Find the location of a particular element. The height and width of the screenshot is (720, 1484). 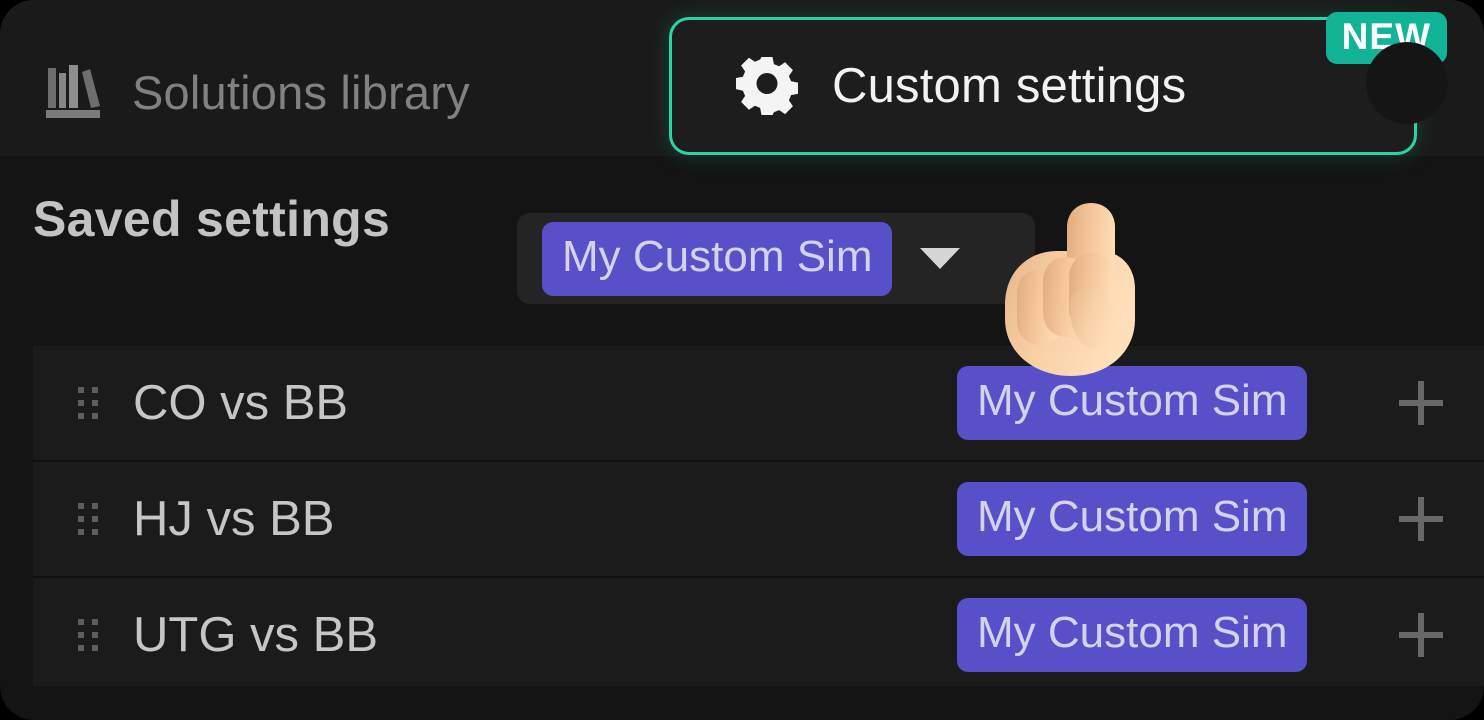

library-icon is located at coordinates (73, 92).